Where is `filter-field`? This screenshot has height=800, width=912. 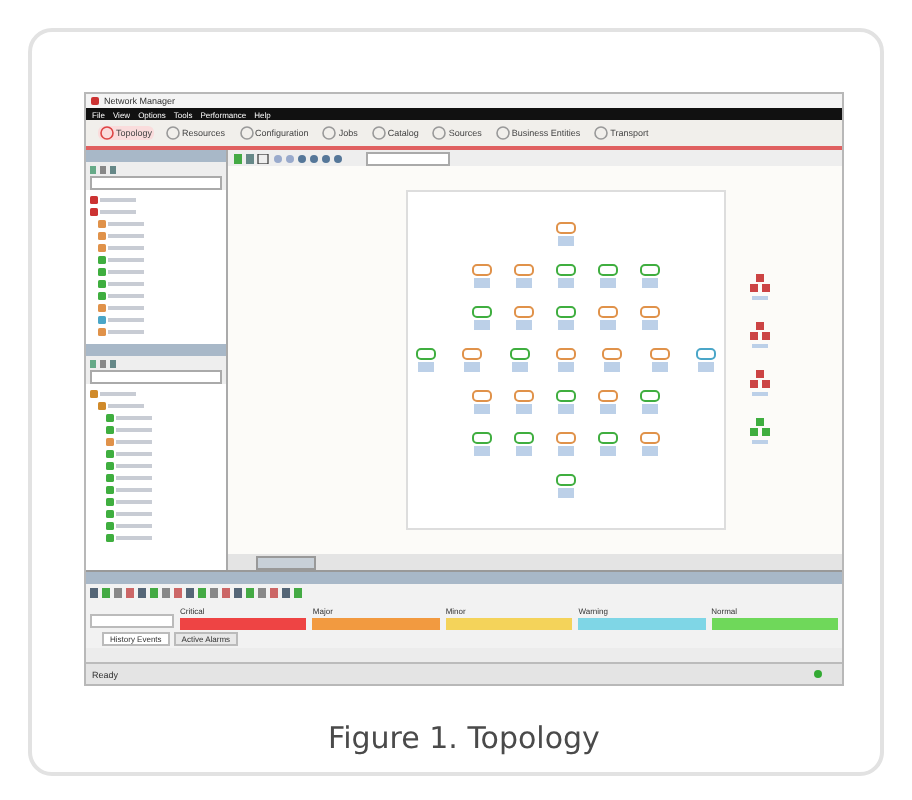
filter-field is located at coordinates (132, 621).